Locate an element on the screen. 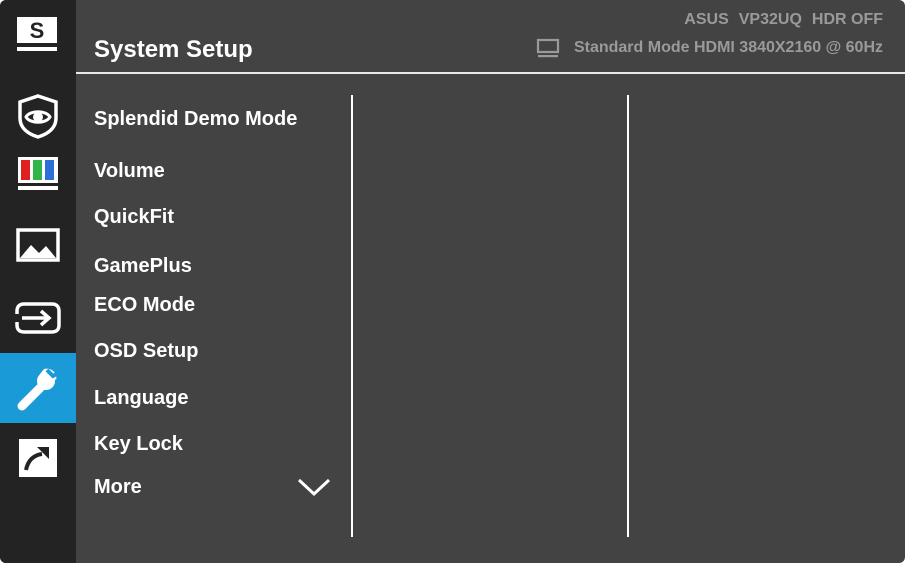 The width and height of the screenshot is (905, 563). wrench-icon is located at coordinates (38, 389).